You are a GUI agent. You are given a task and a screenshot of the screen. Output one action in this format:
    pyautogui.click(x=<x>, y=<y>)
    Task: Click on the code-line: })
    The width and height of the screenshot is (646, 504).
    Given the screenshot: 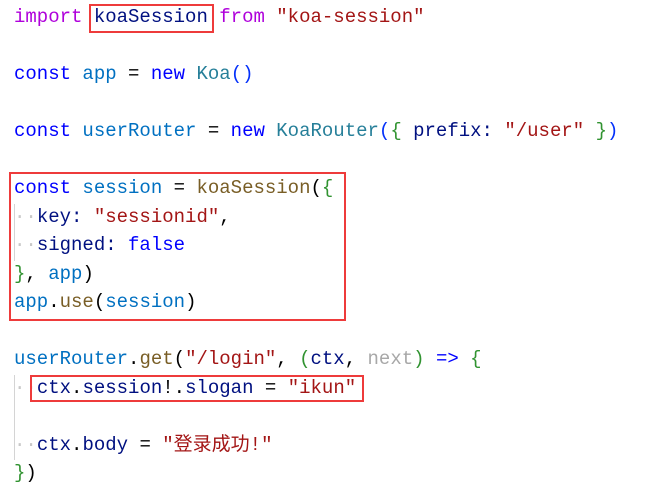 What is the action you would take?
    pyautogui.click(x=316, y=473)
    